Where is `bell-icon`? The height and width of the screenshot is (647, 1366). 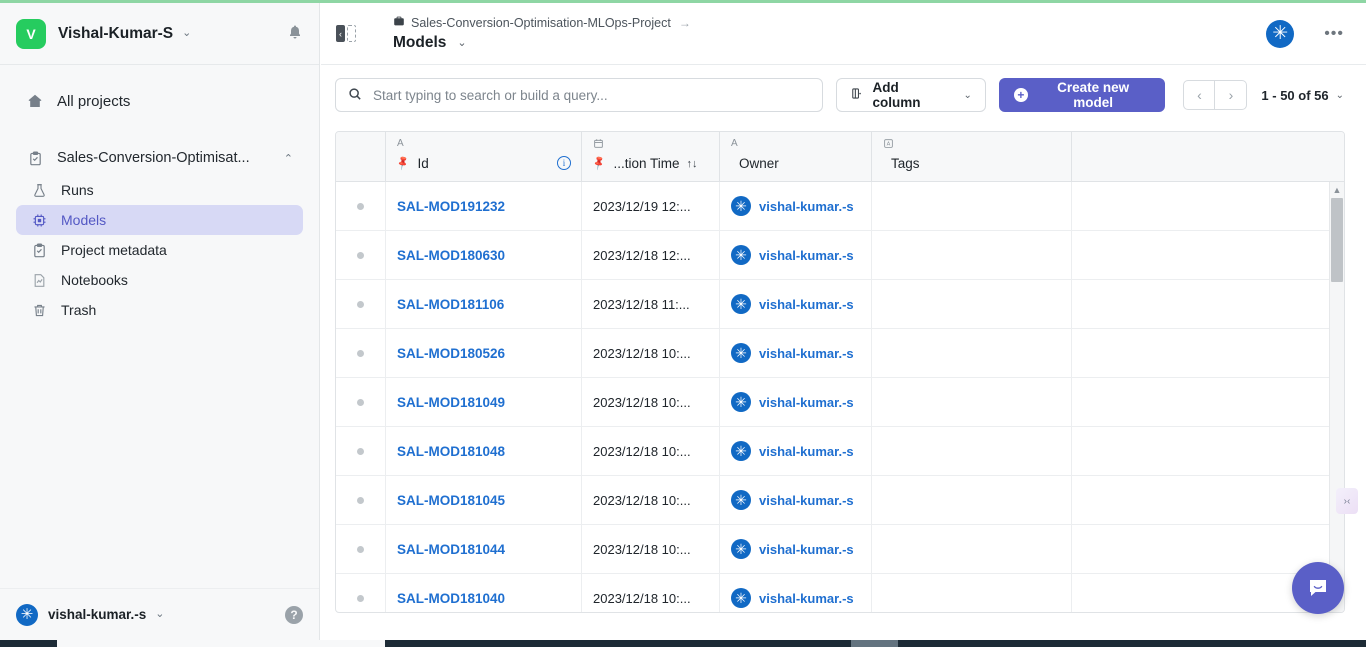
bell-icon is located at coordinates (295, 34).